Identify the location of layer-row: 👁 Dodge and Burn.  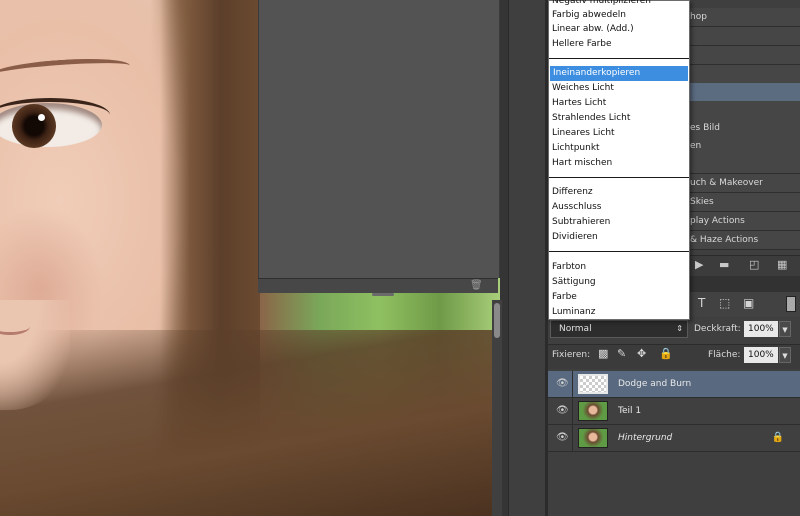
(674, 384).